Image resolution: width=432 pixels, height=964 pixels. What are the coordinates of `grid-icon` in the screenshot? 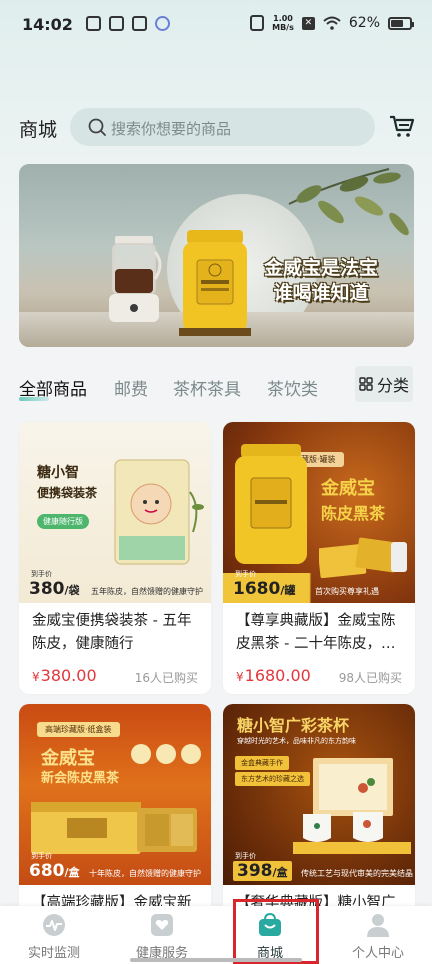 It's located at (366, 384).